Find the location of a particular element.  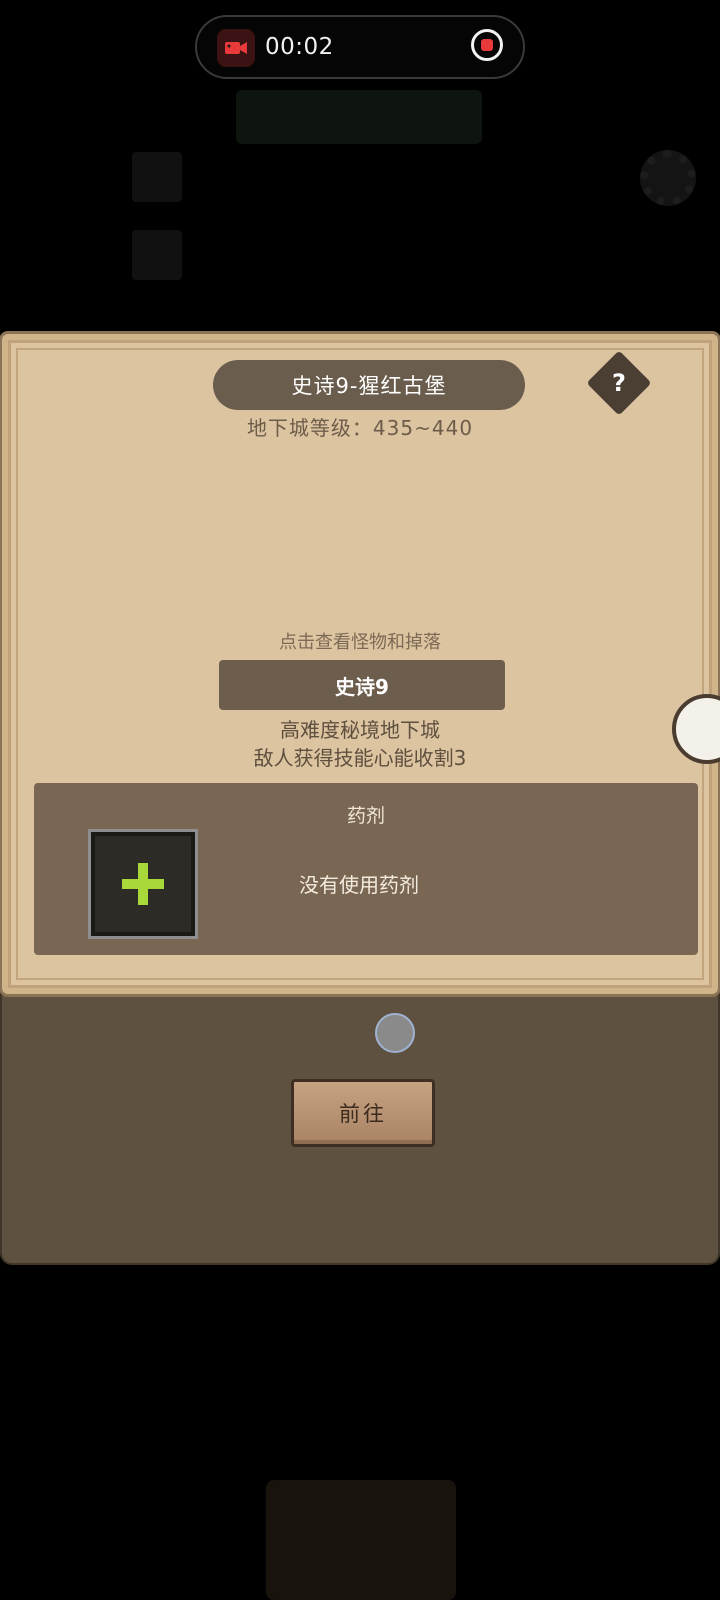

background-fight-button is located at coordinates (361, 1540).